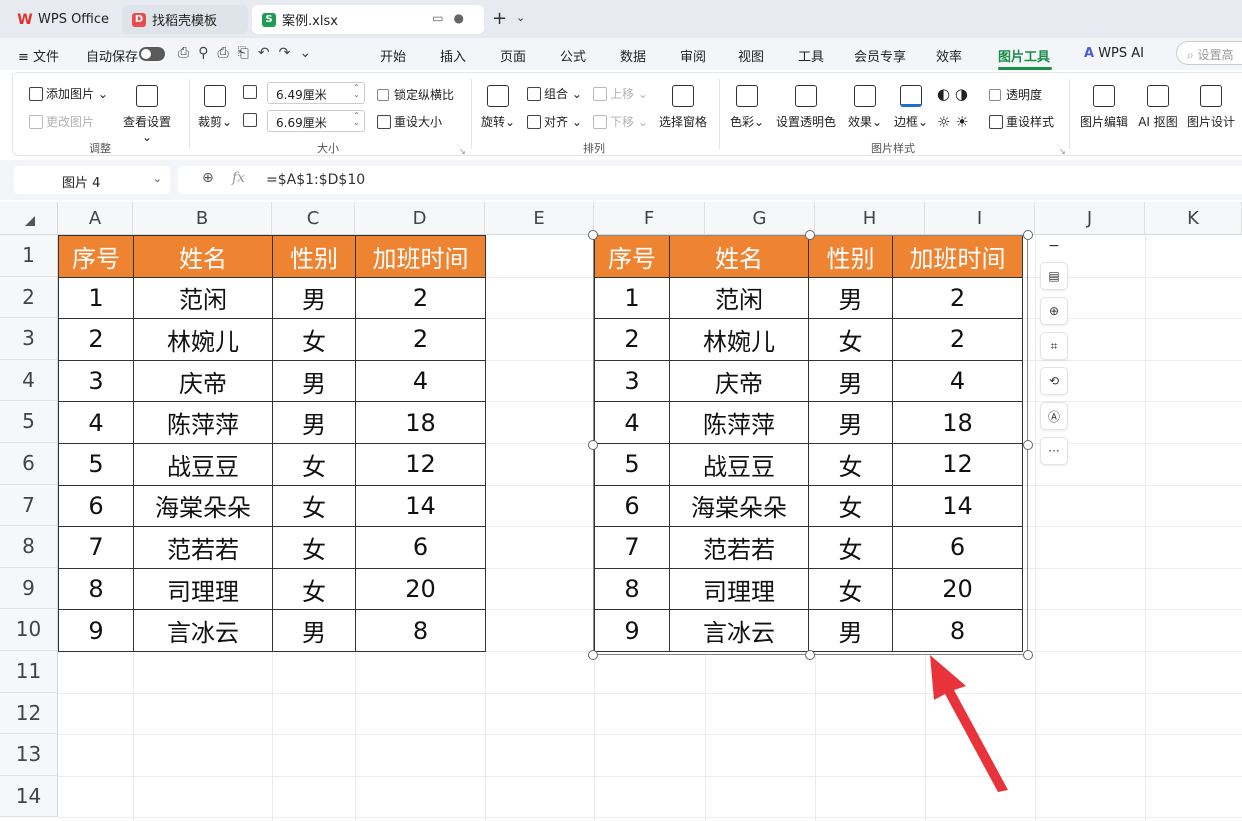 This screenshot has width=1242, height=821. I want to click on select-all-corner, so click(29, 218).